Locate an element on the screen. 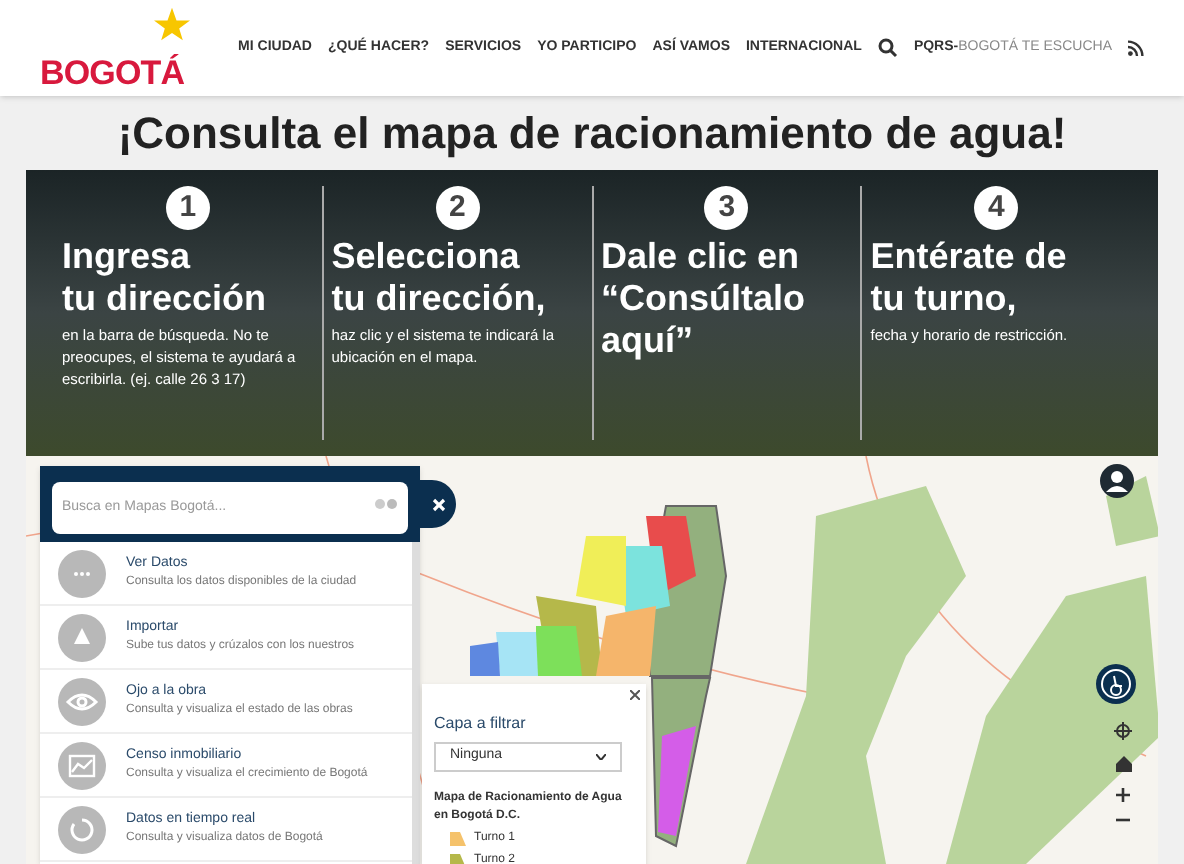  census-icon is located at coordinates (82, 765).